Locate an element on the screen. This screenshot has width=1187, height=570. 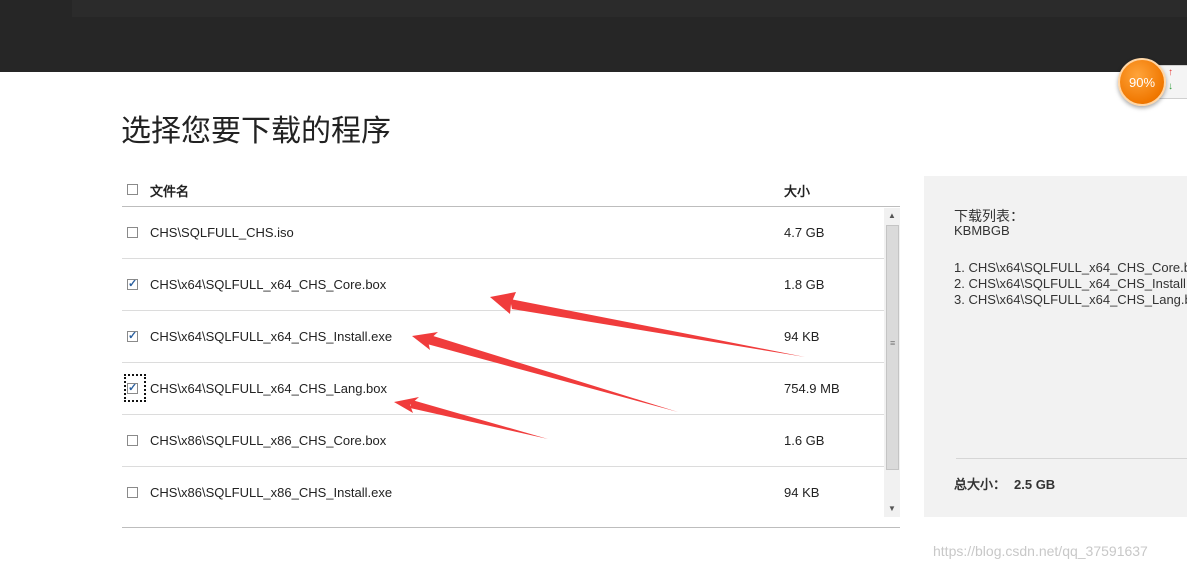
file-name: CHS\x86\SQLFULL_x86_CHS_Core.box is located at coordinates (268, 440).